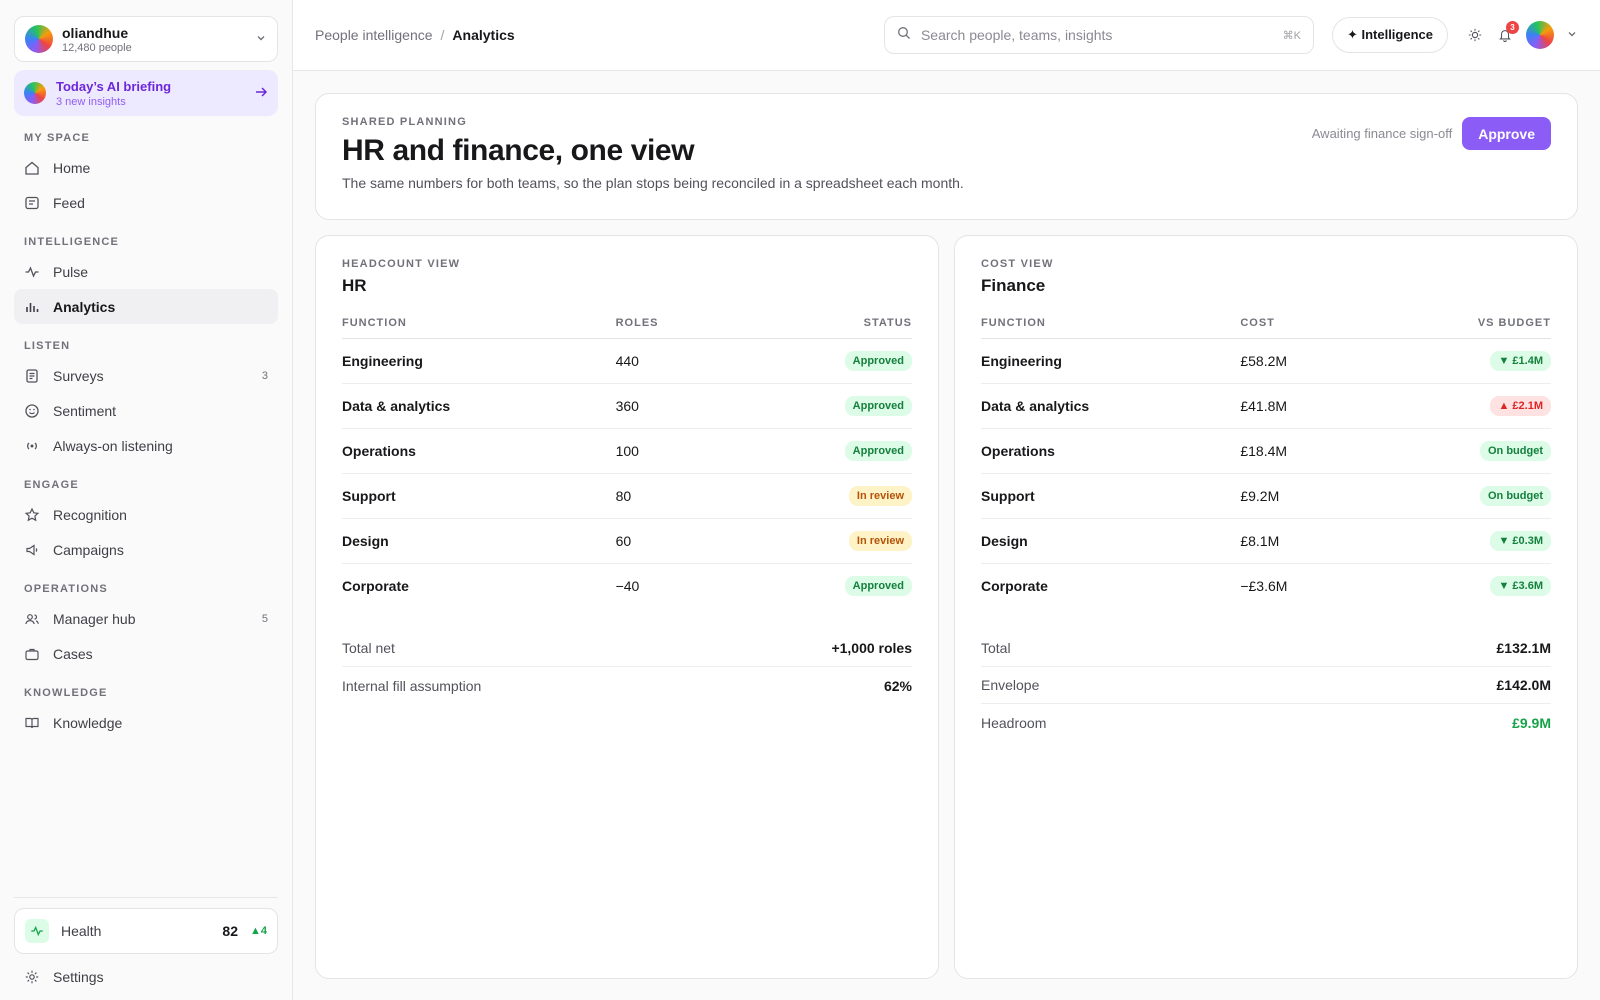 The width and height of the screenshot is (1600, 1000). I want to click on breadcrumb-parent: People intelligence, so click(374, 35).